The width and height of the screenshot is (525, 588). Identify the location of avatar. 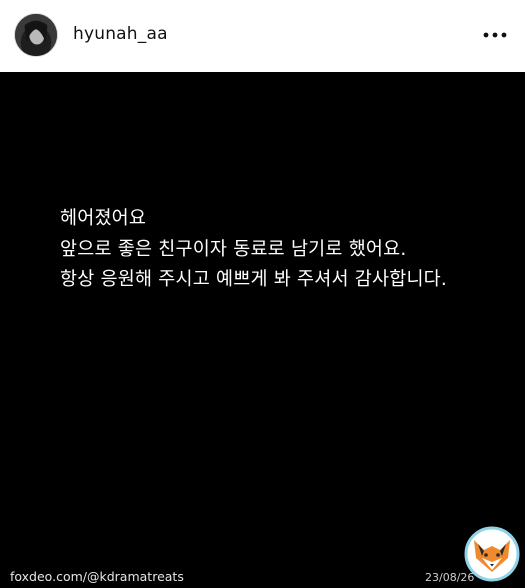
(36, 35).